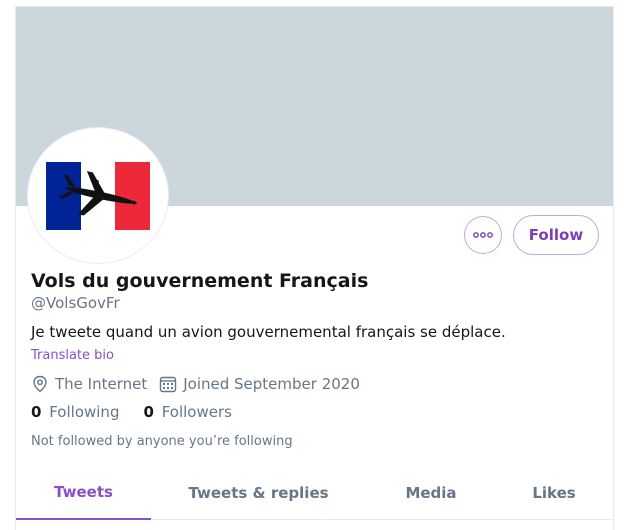  I want to click on more-options-button, so click(483, 235).